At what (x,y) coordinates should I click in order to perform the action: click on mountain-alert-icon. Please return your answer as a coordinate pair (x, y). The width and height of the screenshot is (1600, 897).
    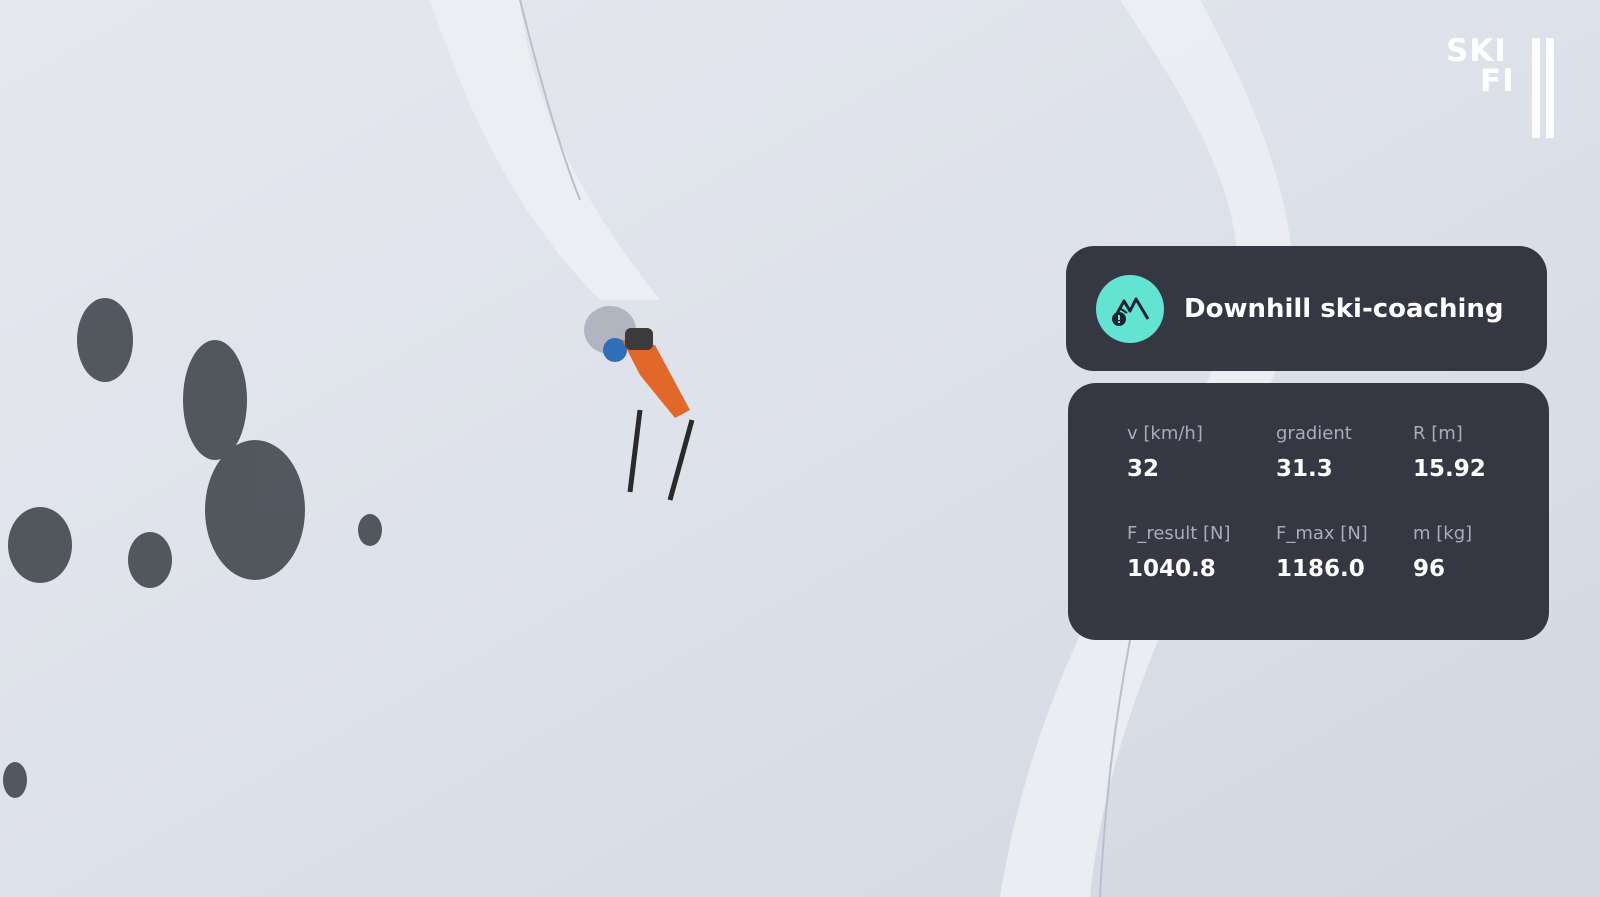
    Looking at the image, I should click on (1130, 308).